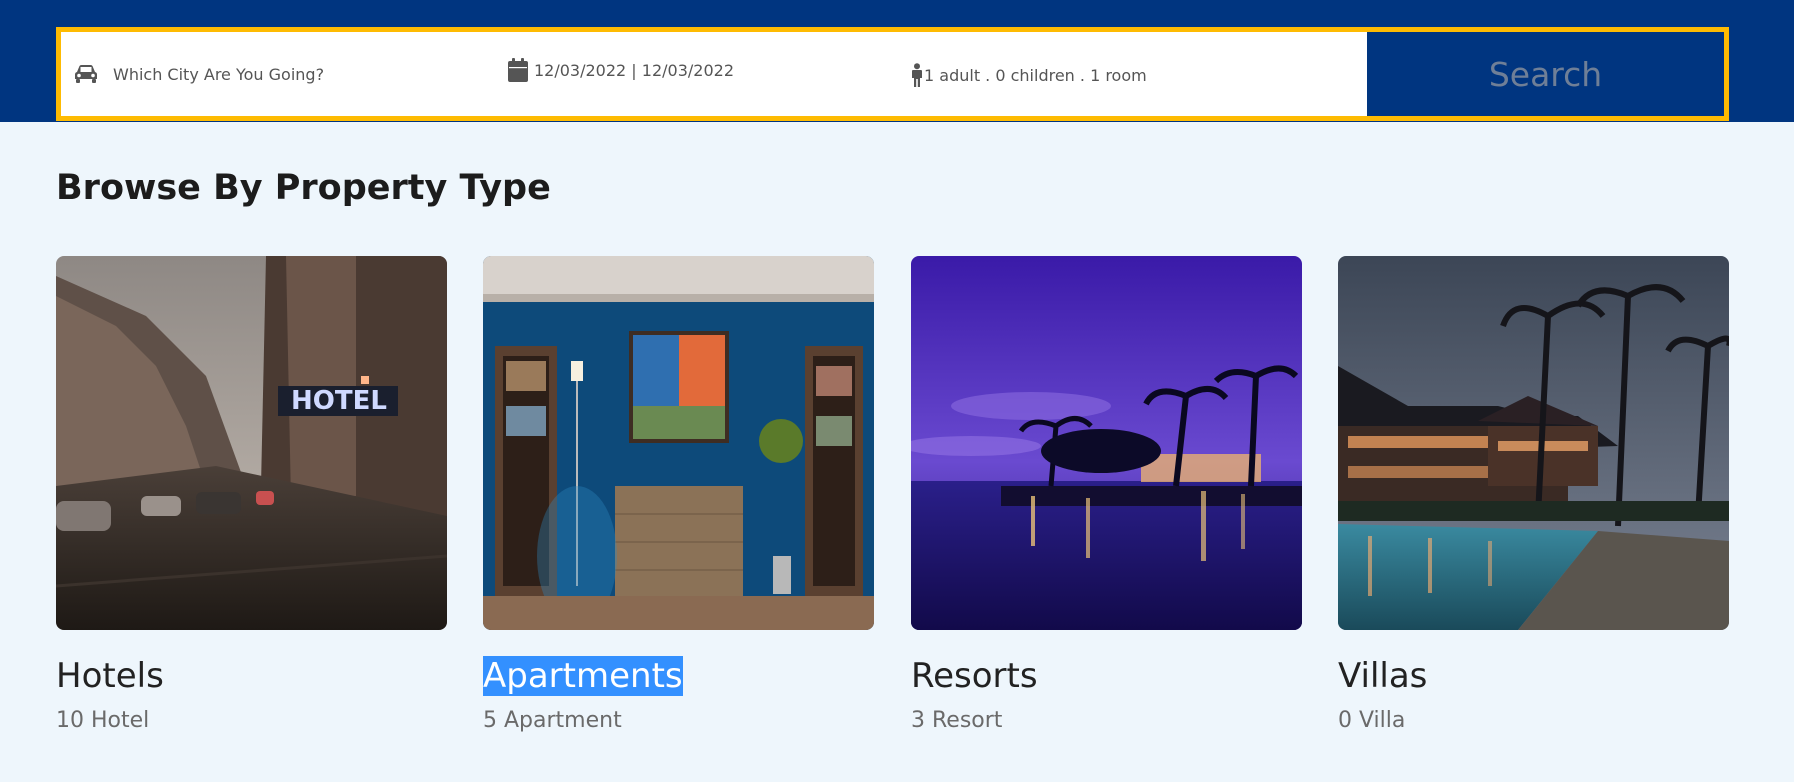 This screenshot has width=1794, height=782. What do you see at coordinates (583, 676) in the screenshot?
I see `property-title: Apartments` at bounding box center [583, 676].